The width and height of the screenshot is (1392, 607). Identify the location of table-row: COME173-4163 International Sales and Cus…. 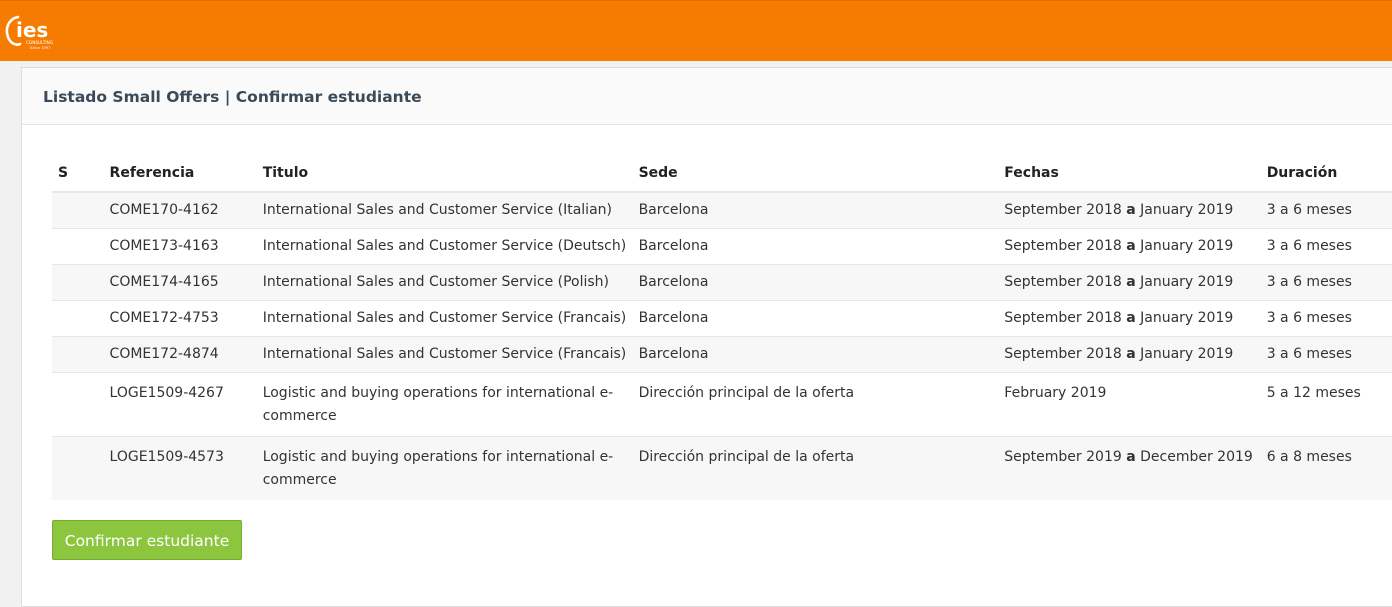
(722, 246).